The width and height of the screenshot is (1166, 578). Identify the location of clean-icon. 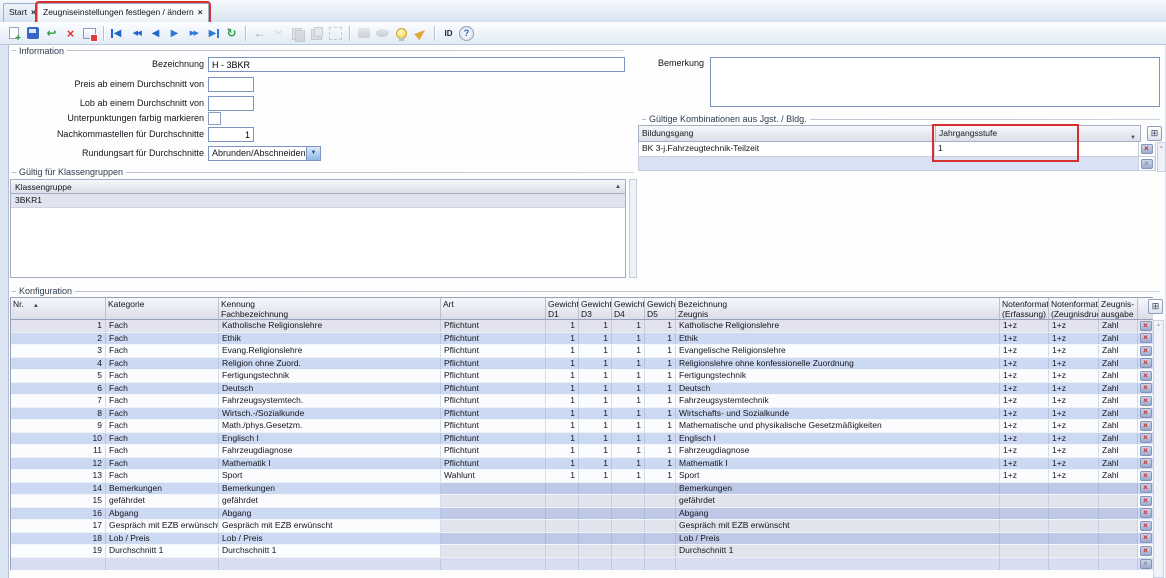
(420, 33).